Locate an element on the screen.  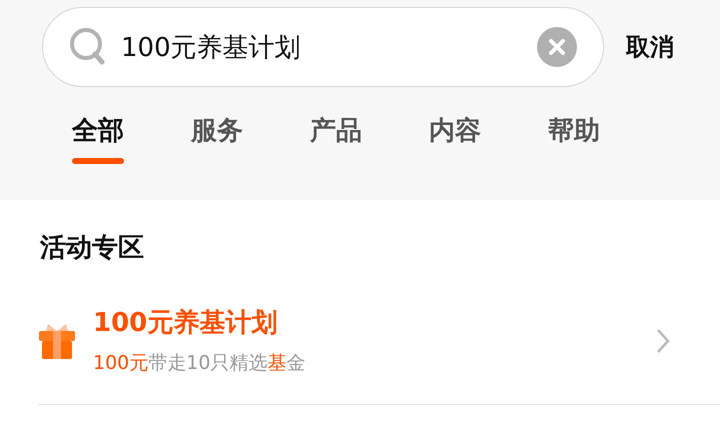
item-subtitle: 100元带走10只精选基金 is located at coordinates (199, 363).